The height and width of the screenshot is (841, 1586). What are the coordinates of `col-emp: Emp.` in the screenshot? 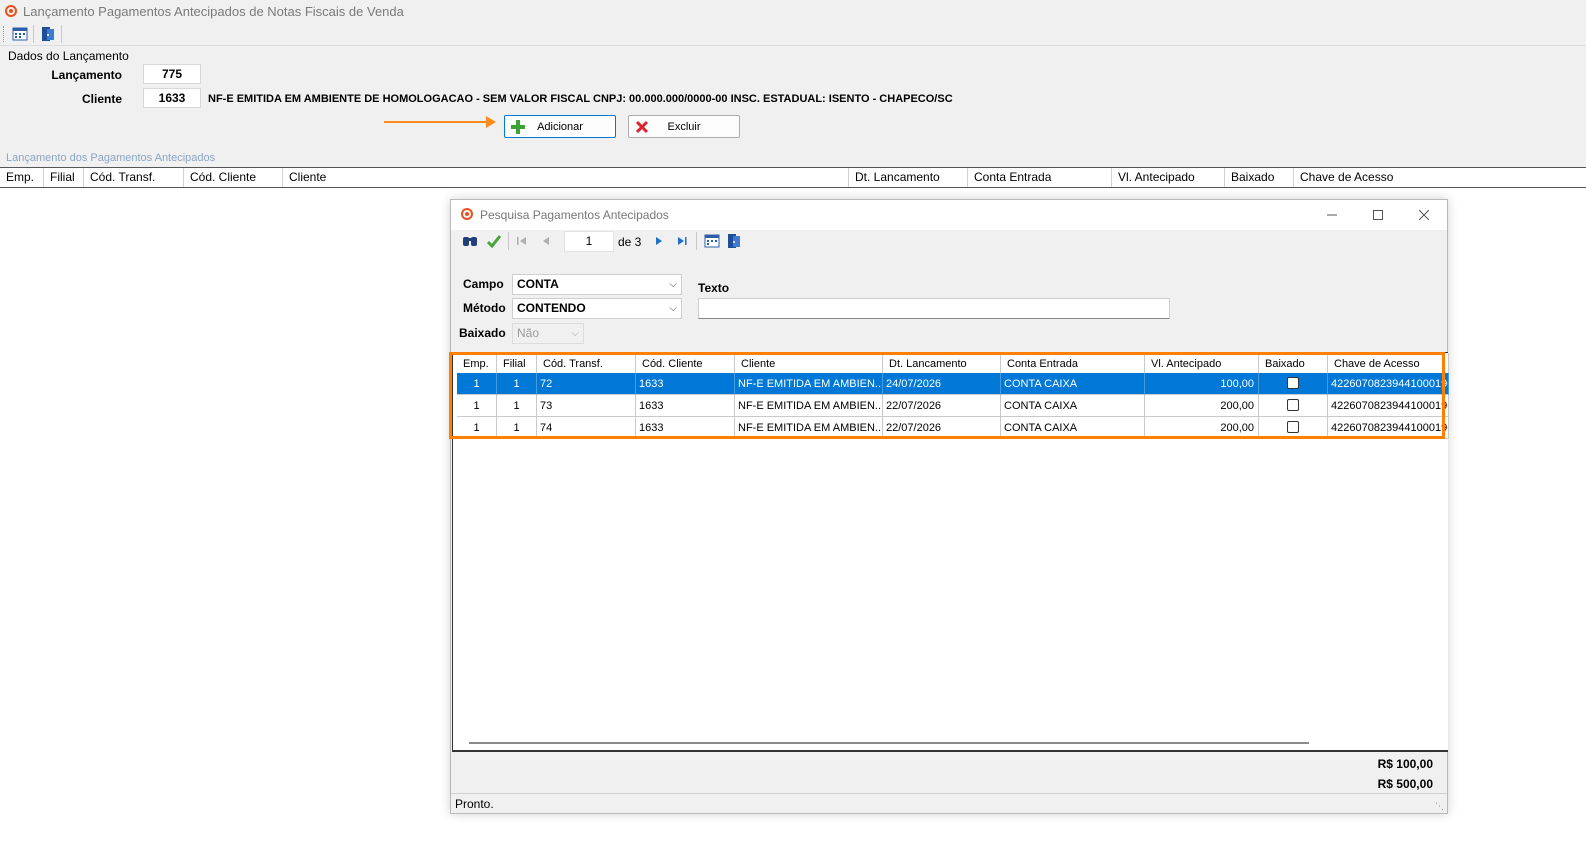 It's located at (477, 364).